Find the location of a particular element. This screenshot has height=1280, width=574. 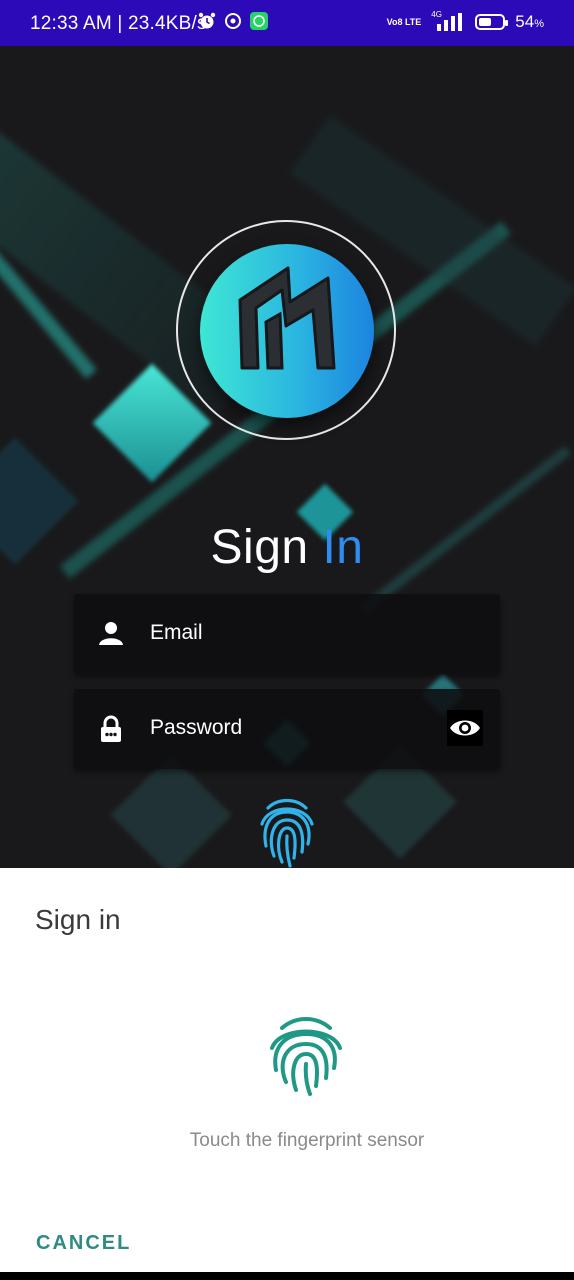

password-field: Password is located at coordinates (287, 729).